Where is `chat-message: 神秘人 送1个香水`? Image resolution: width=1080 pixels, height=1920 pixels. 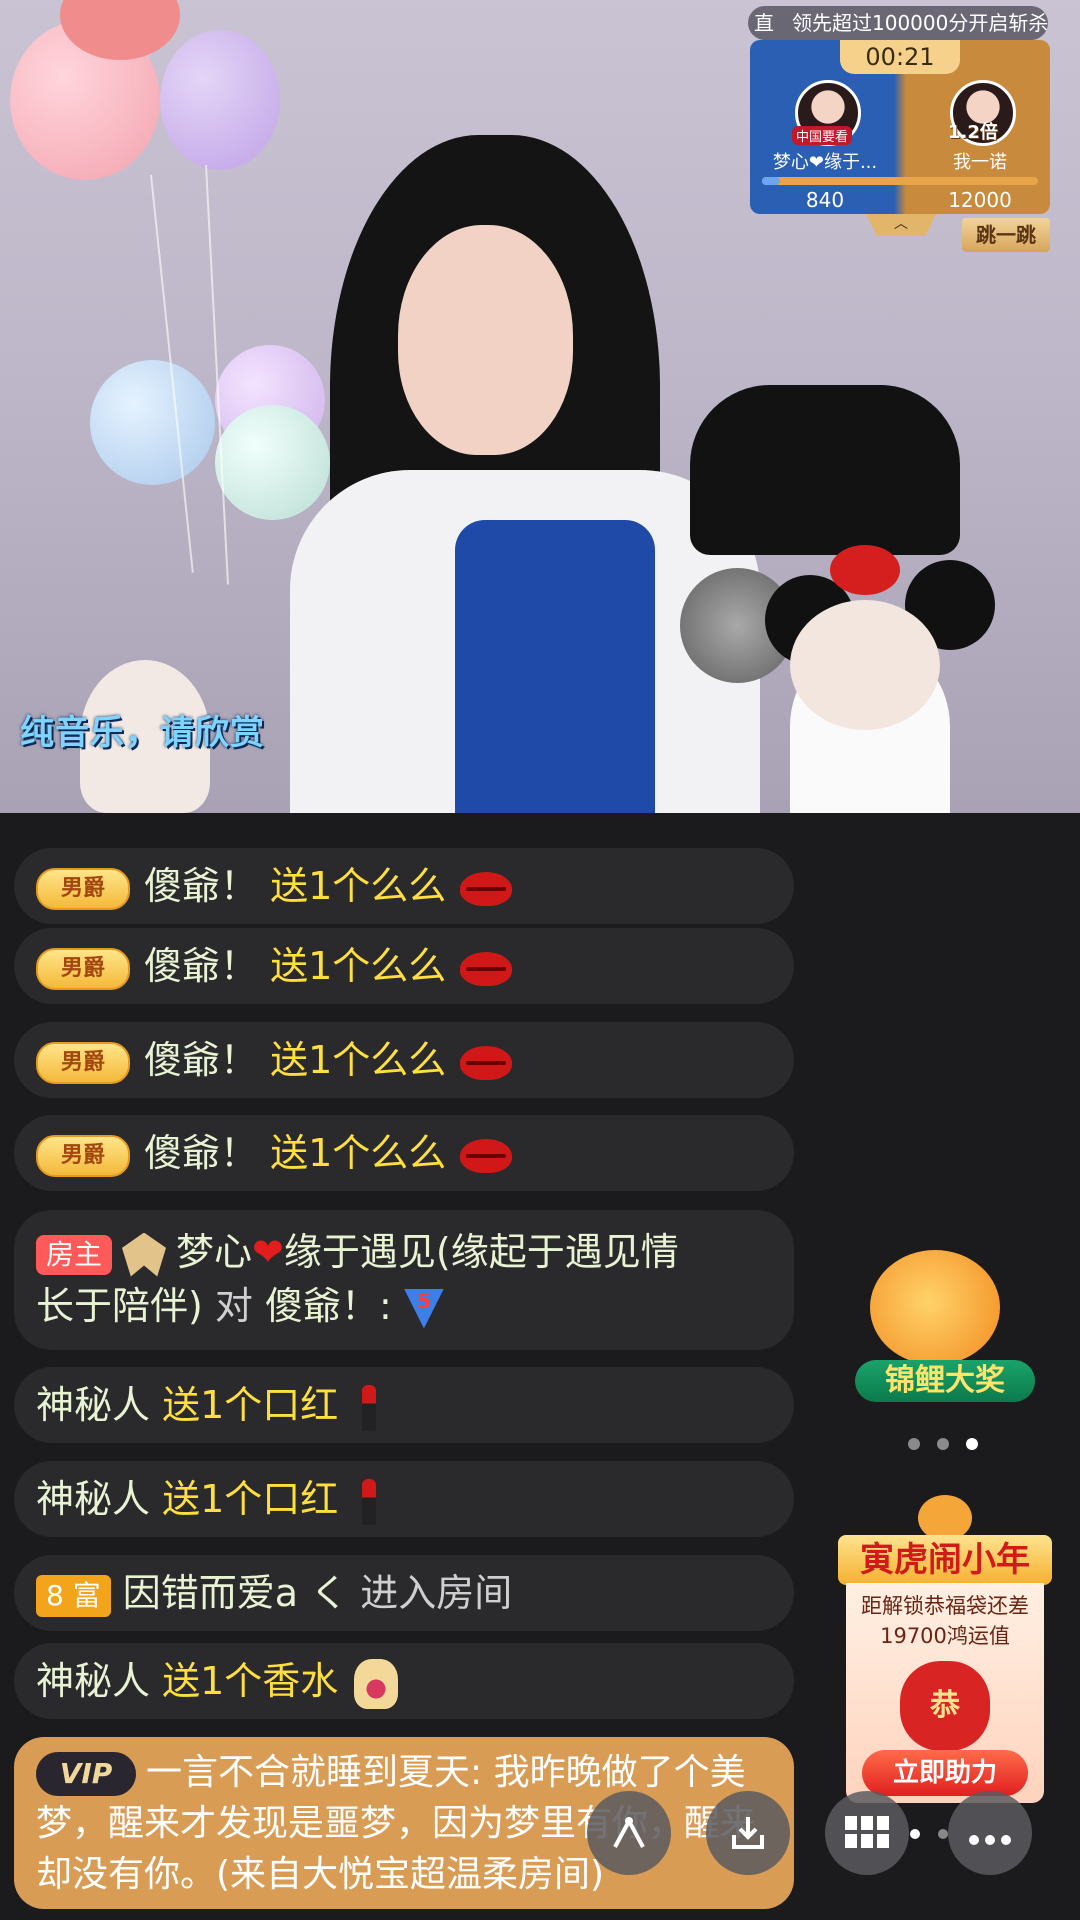
chat-message: 神秘人 送1个香水 is located at coordinates (404, 1681).